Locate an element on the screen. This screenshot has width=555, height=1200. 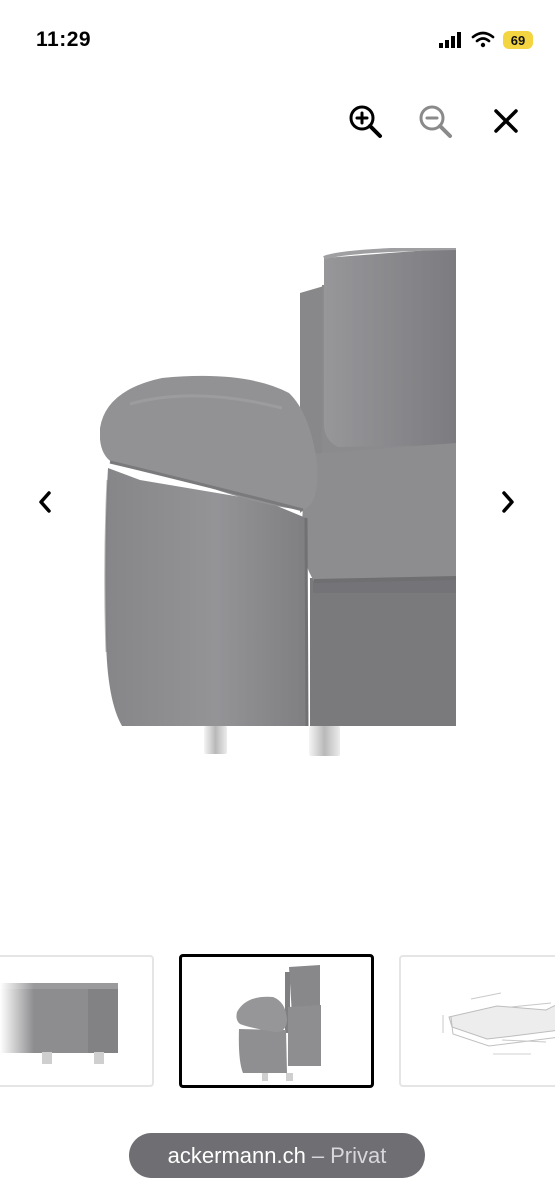
zoom-in-button is located at coordinates (365, 121).